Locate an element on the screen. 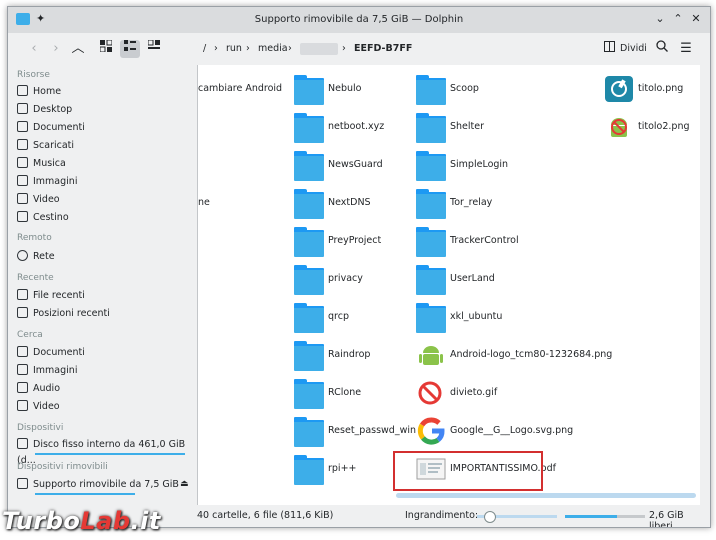 The height and width of the screenshot is (540, 716). split-icon is located at coordinates (609, 49).